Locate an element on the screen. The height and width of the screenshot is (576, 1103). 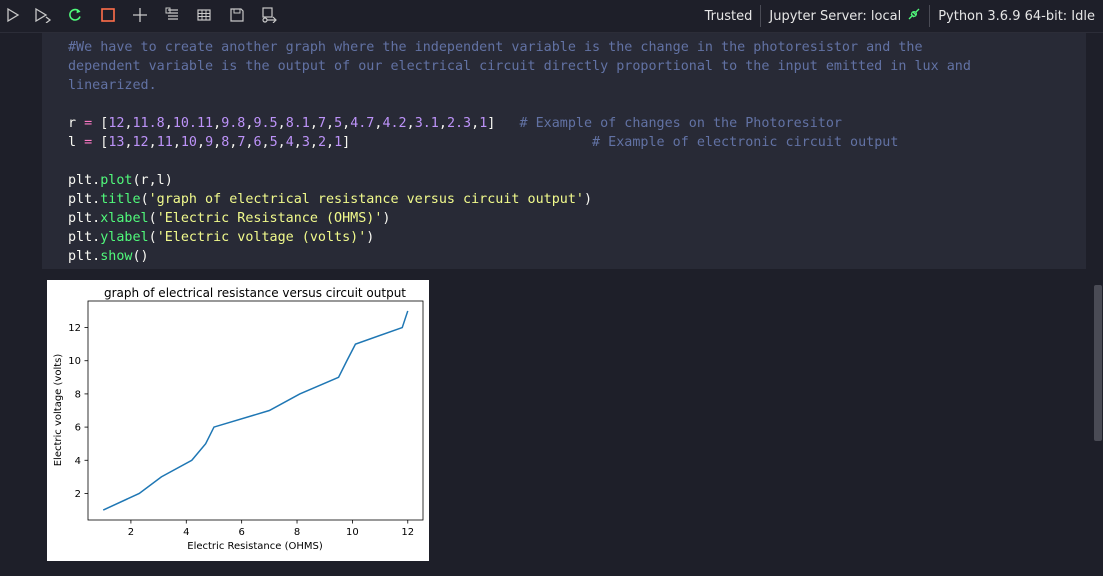
kernel-label: Python 3.6.9 64-bit: Idle is located at coordinates (1016, 16).